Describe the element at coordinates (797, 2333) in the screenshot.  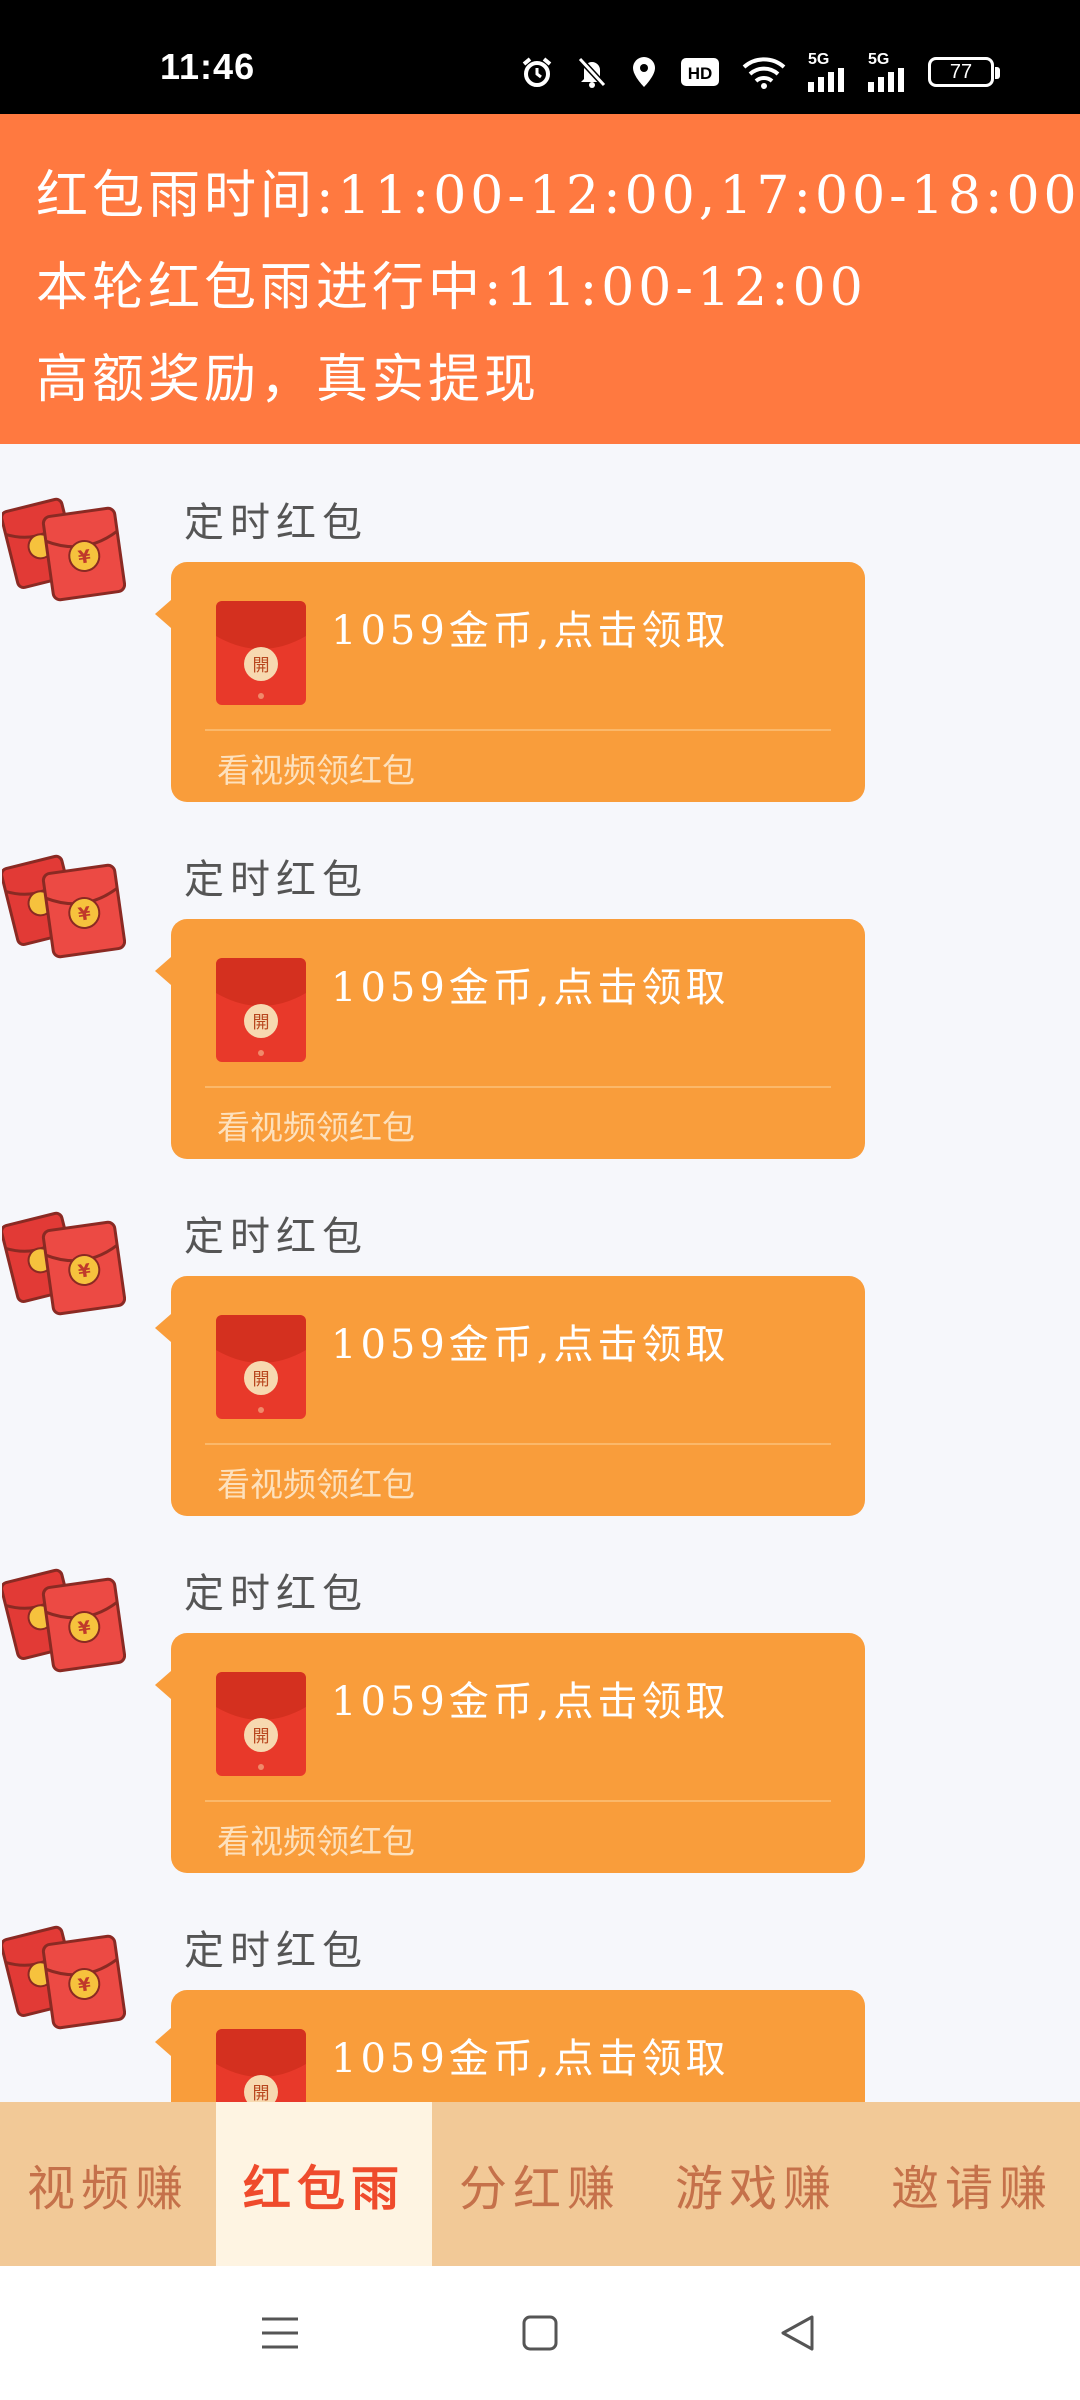
I see `back-triangle-icon` at that location.